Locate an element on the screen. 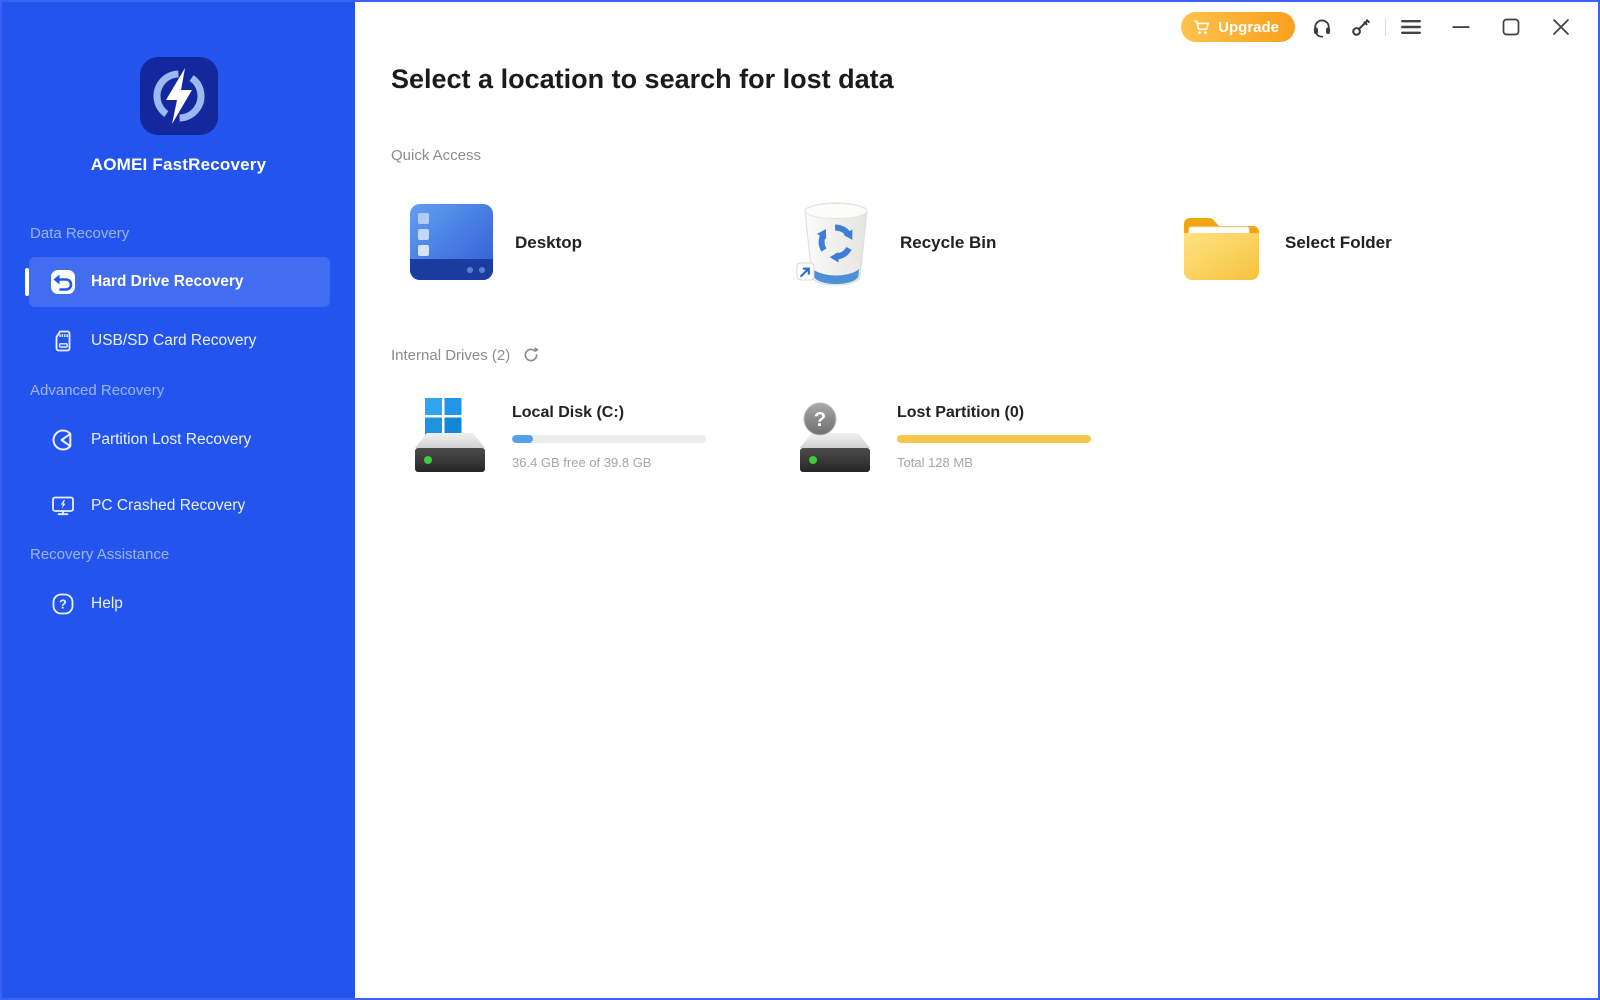 The width and height of the screenshot is (1600, 1000). upgrade-button: Upgrade is located at coordinates (1238, 27).